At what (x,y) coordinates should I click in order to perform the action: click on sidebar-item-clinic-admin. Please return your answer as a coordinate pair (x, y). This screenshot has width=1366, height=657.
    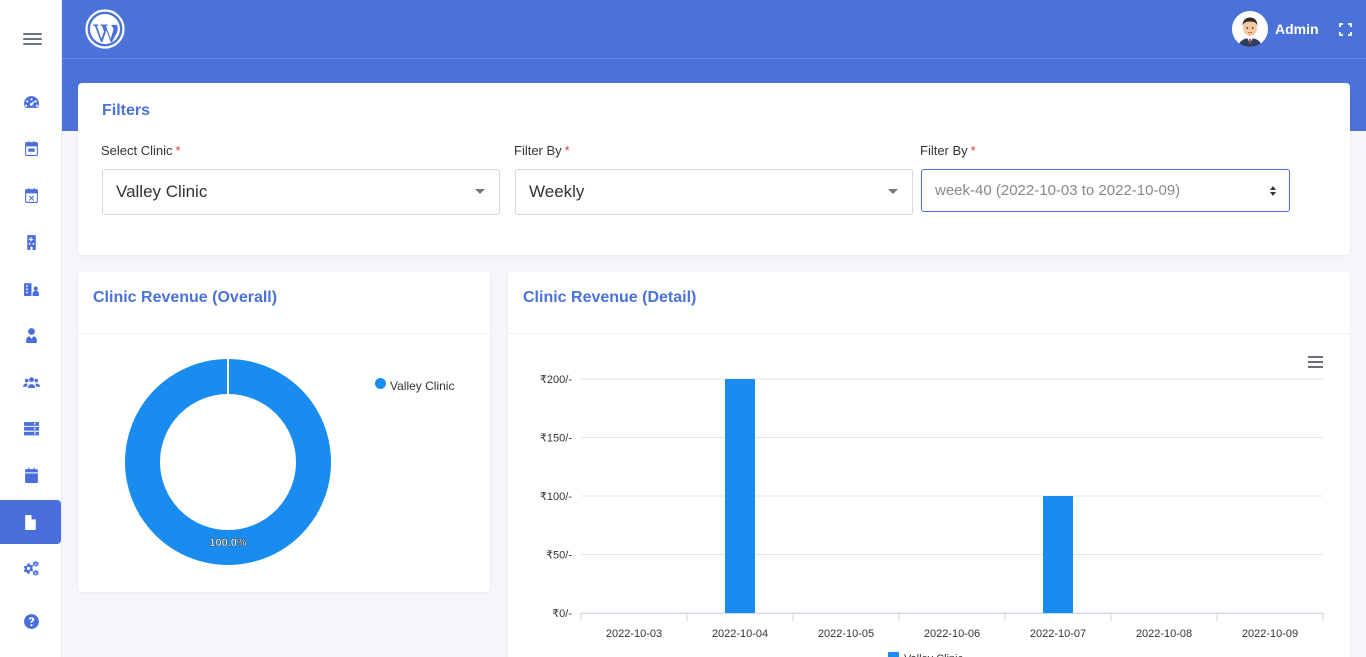
    Looking at the image, I should click on (31, 288).